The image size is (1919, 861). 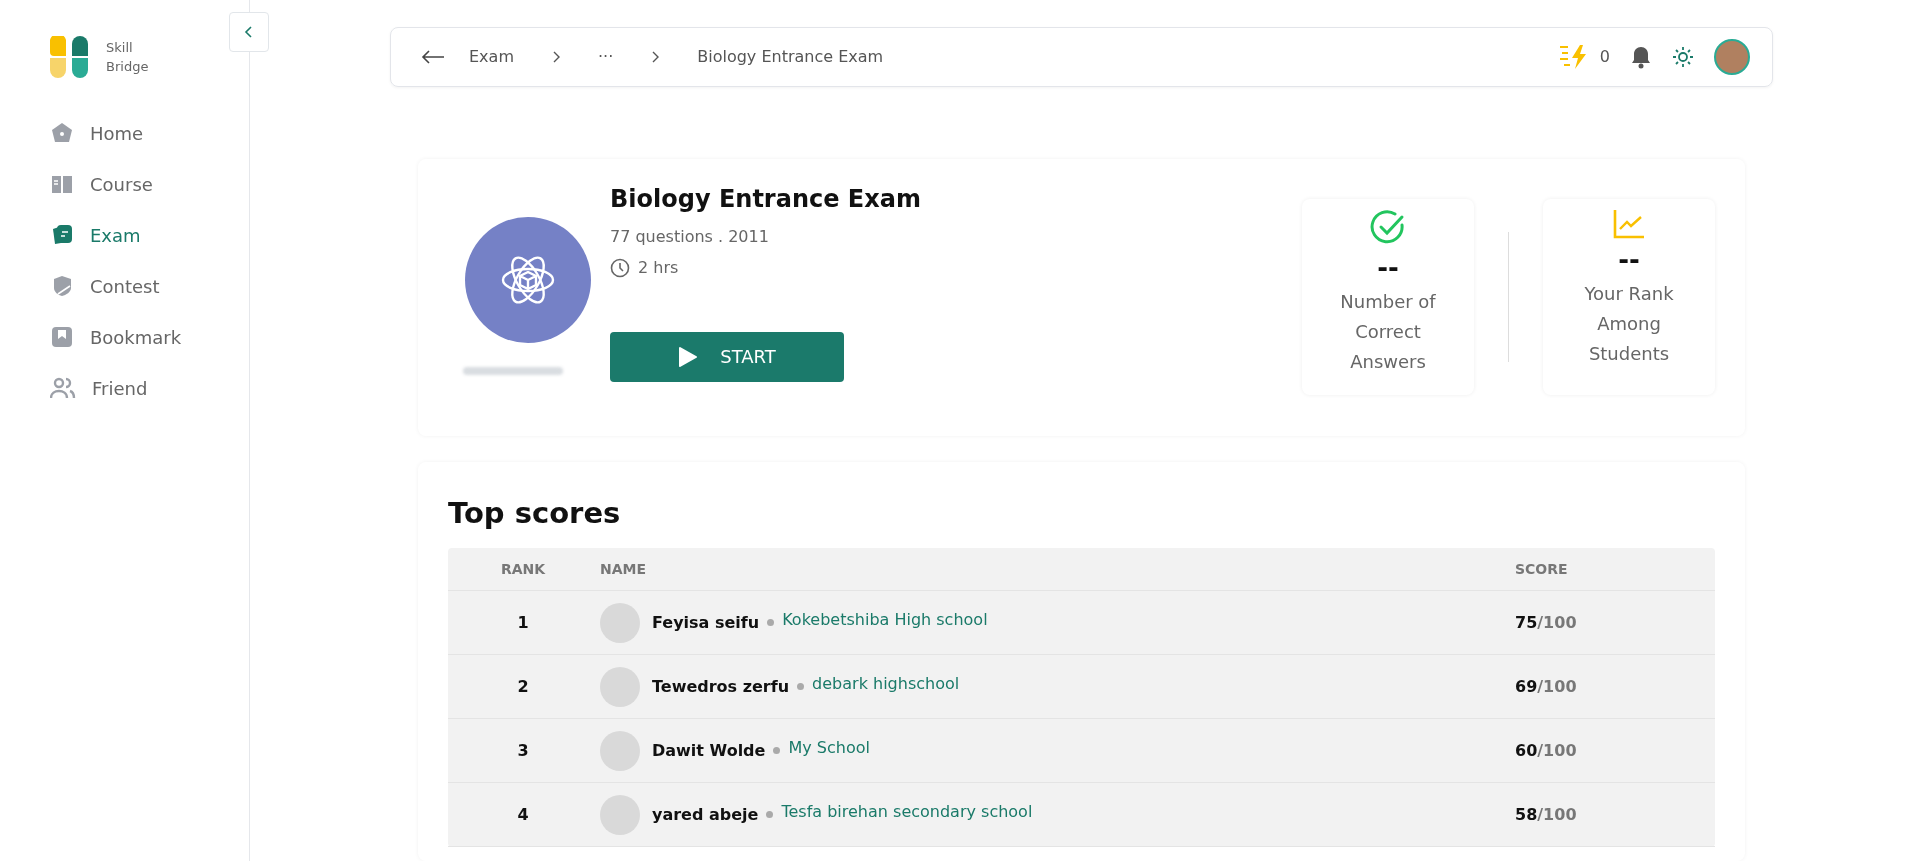 What do you see at coordinates (766, 198) in the screenshot?
I see `exam-title: Biology Entrance Exam` at bounding box center [766, 198].